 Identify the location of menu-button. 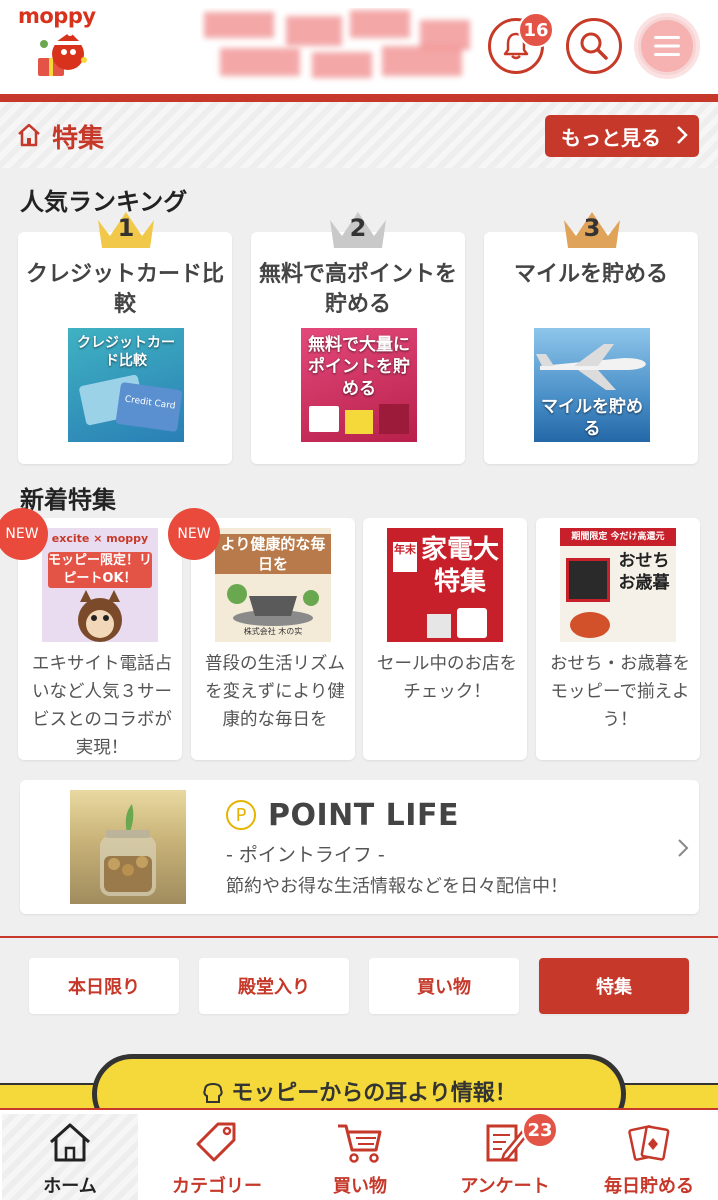
(667, 46).